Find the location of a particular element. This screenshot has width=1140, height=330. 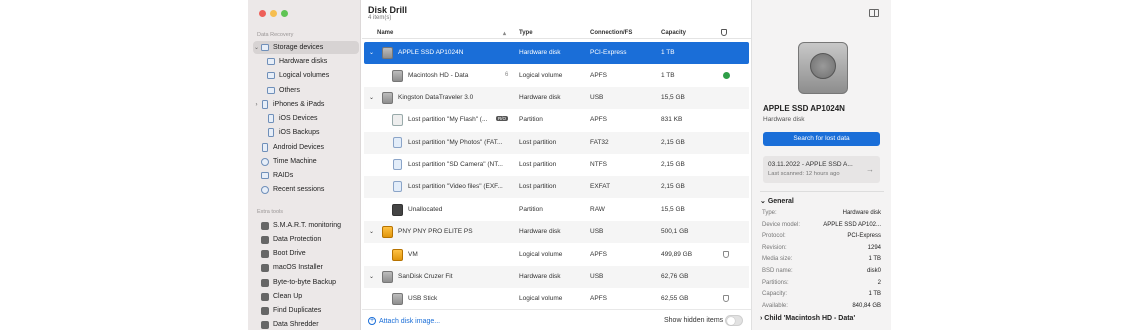

section-header-extra-tools: Extra tools is located at coordinates (270, 212).